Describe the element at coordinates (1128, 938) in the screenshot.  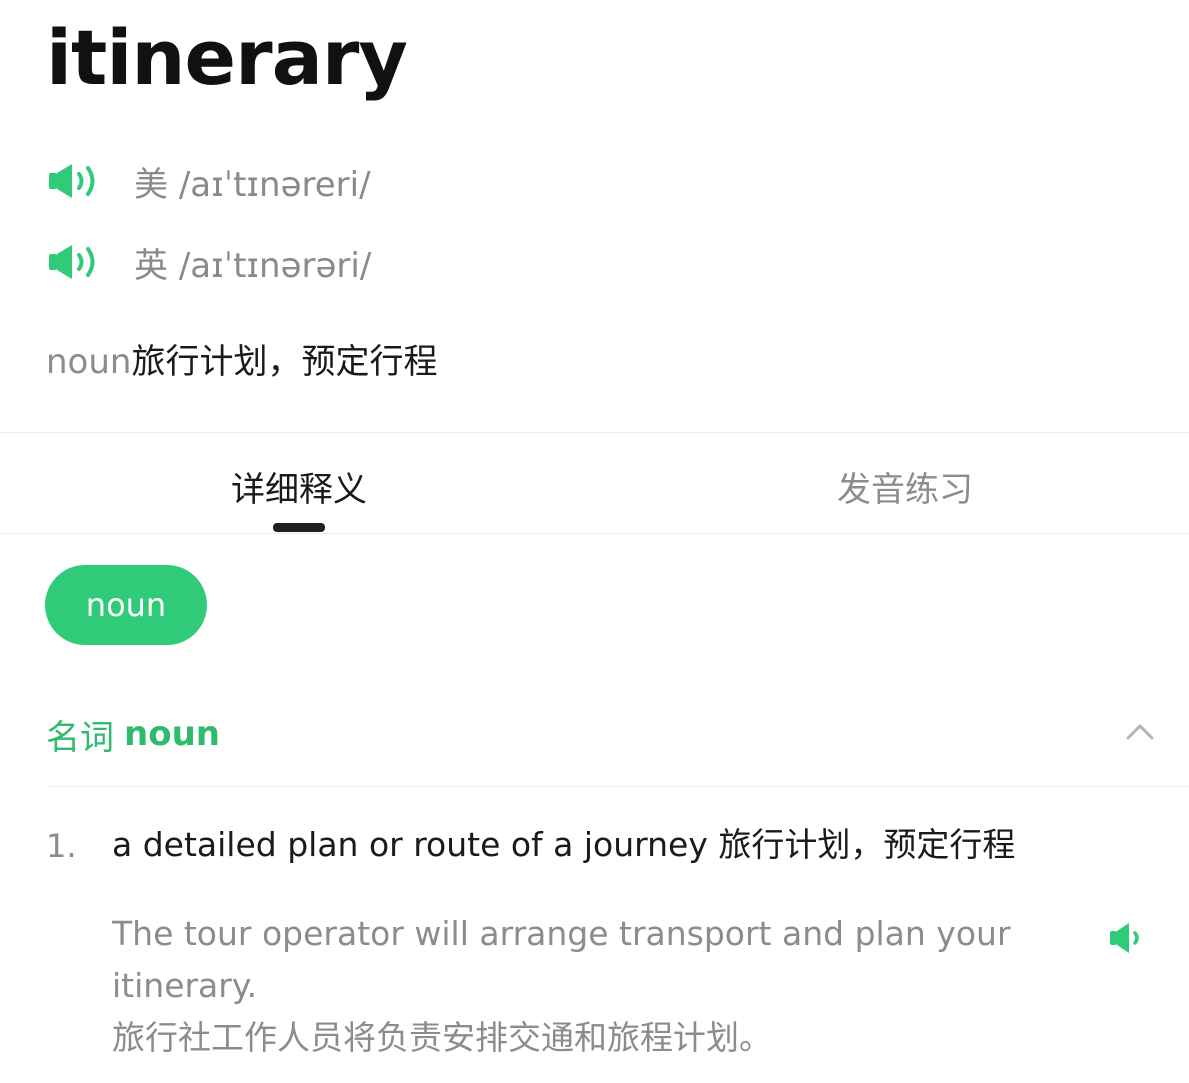
I see `example-speaker-icon` at that location.